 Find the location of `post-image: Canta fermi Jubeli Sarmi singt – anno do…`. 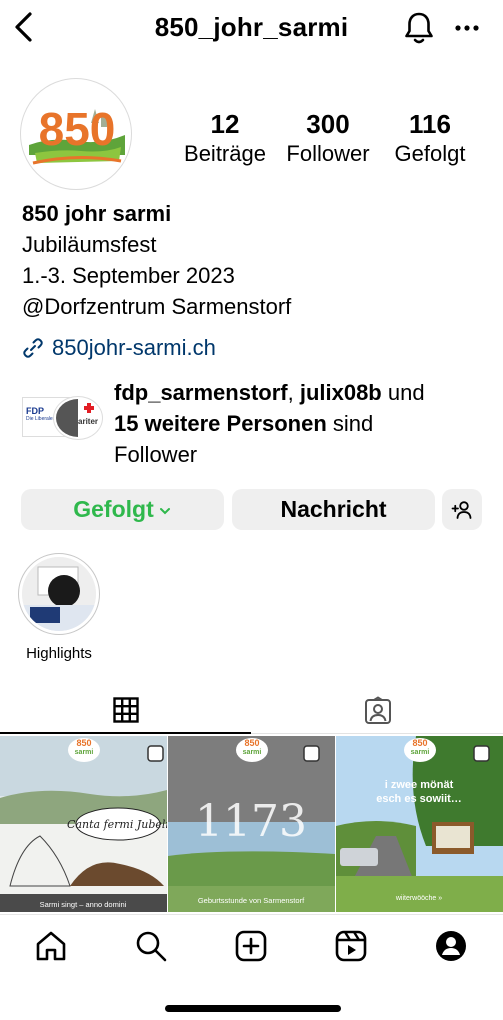

post-image: Canta fermi Jubeli Sarmi singt – anno do… is located at coordinates (83, 824).